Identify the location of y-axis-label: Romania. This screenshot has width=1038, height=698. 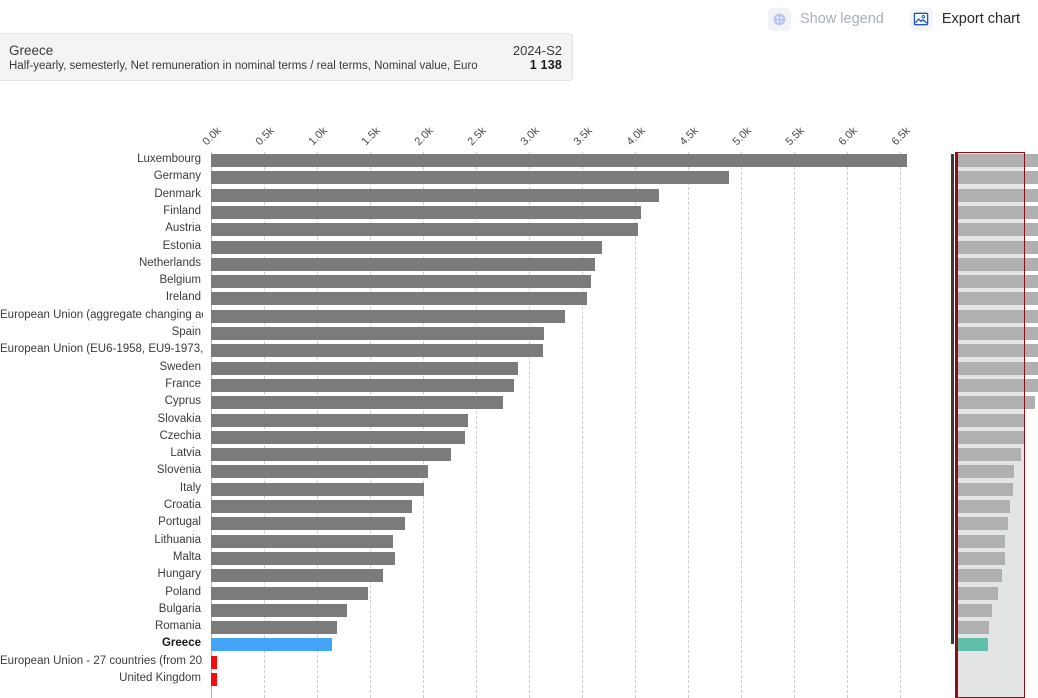
(101, 627).